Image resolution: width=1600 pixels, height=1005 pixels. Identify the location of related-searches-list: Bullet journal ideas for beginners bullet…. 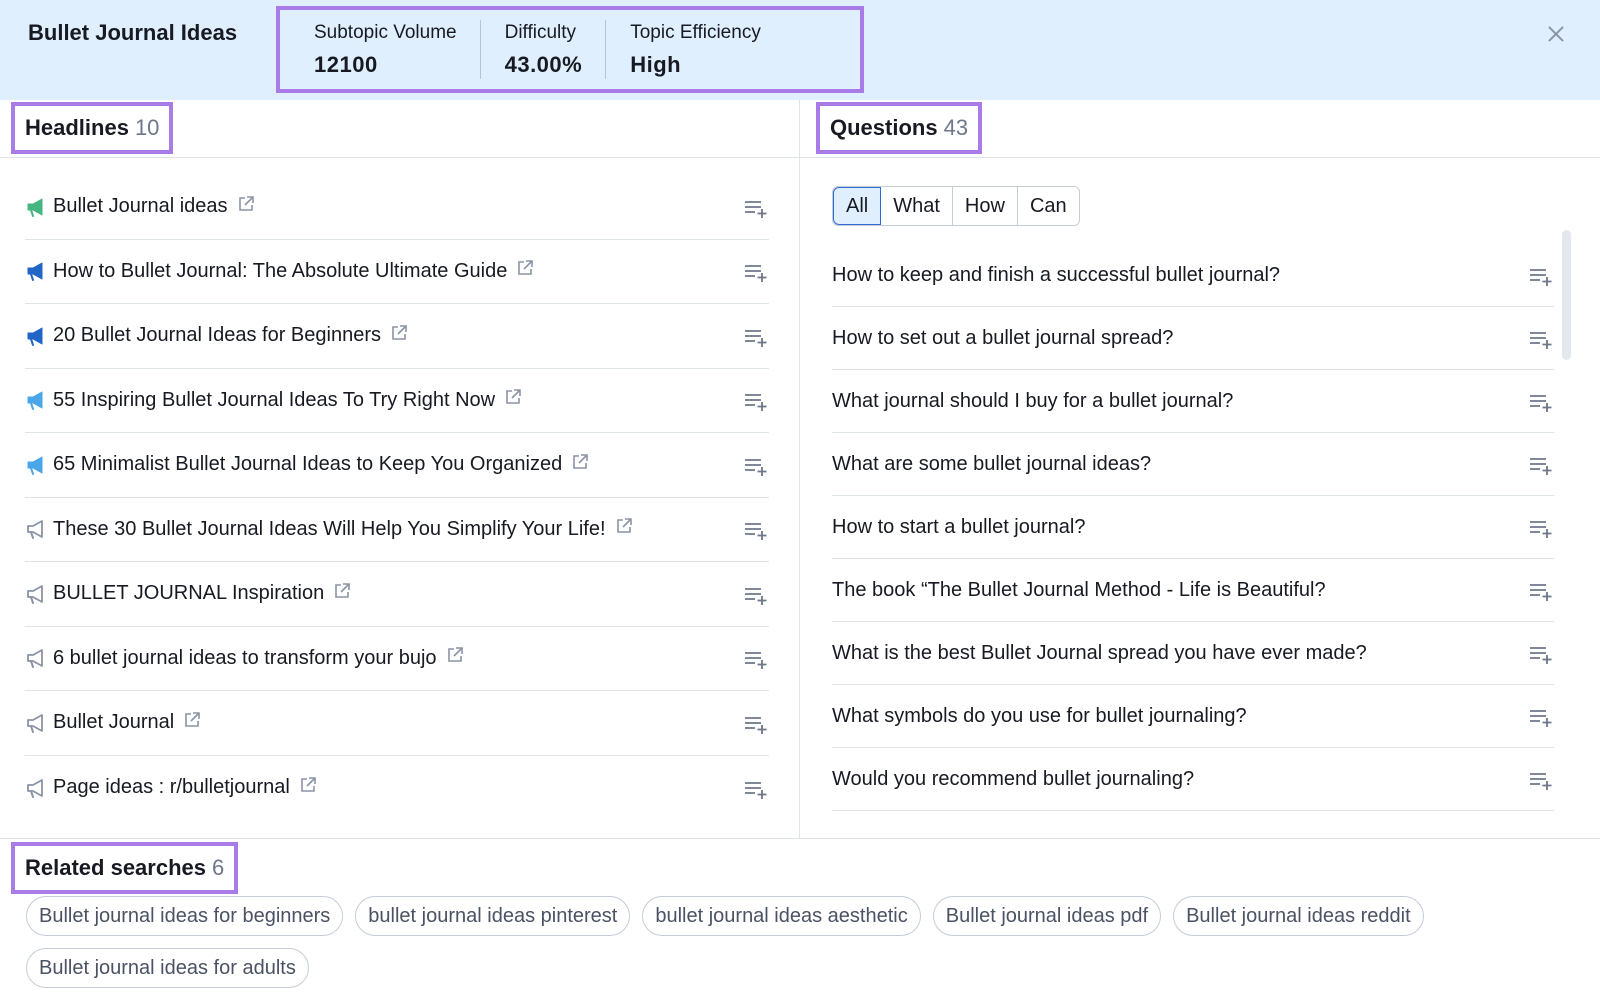
(796, 942).